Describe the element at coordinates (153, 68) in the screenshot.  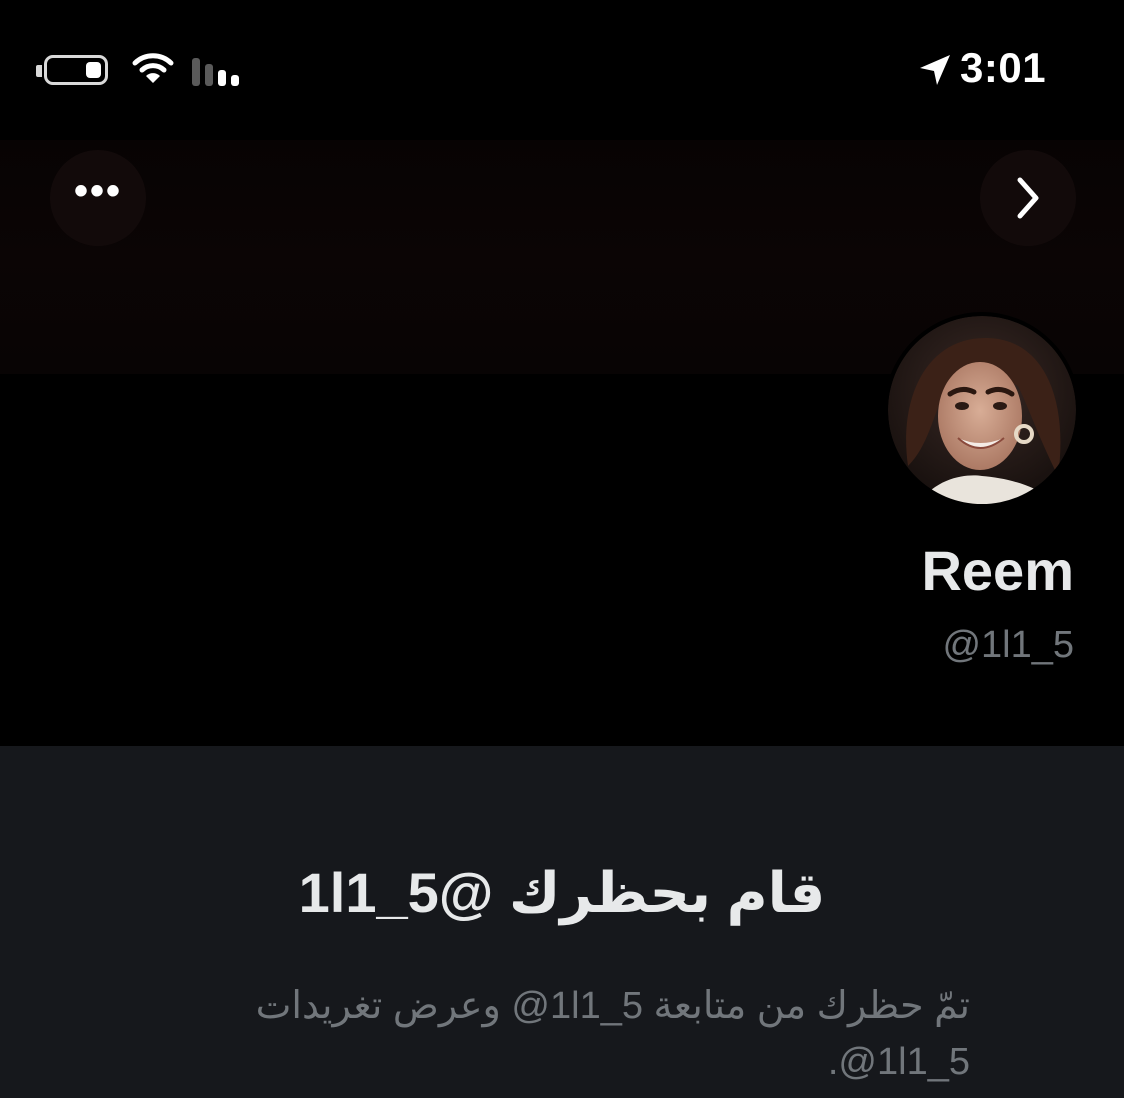
I see `wifi-icon` at that location.